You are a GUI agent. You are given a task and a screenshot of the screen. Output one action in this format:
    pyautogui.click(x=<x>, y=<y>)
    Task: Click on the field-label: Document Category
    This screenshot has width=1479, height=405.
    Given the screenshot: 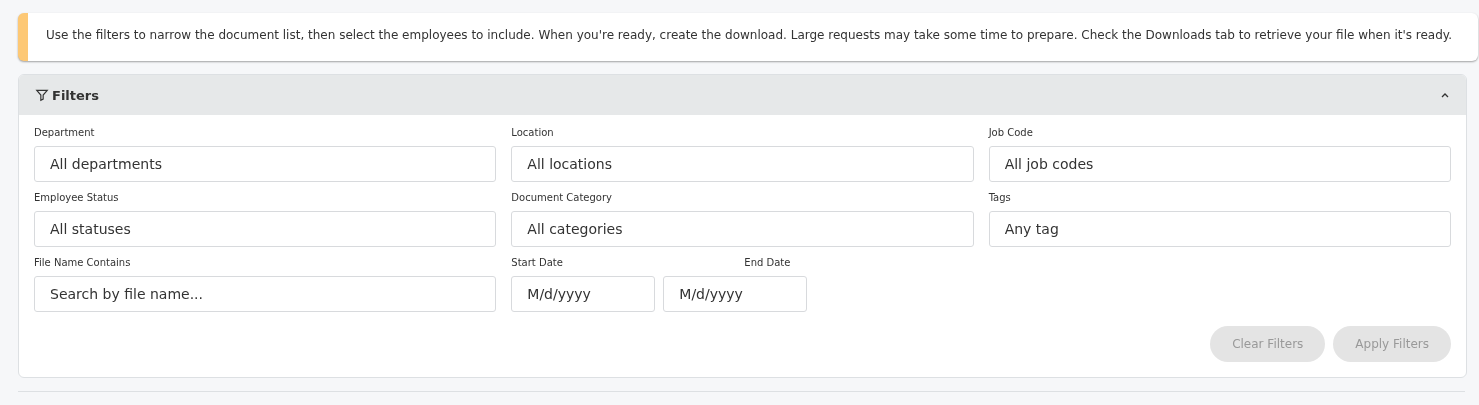 What is the action you would take?
    pyautogui.click(x=562, y=198)
    